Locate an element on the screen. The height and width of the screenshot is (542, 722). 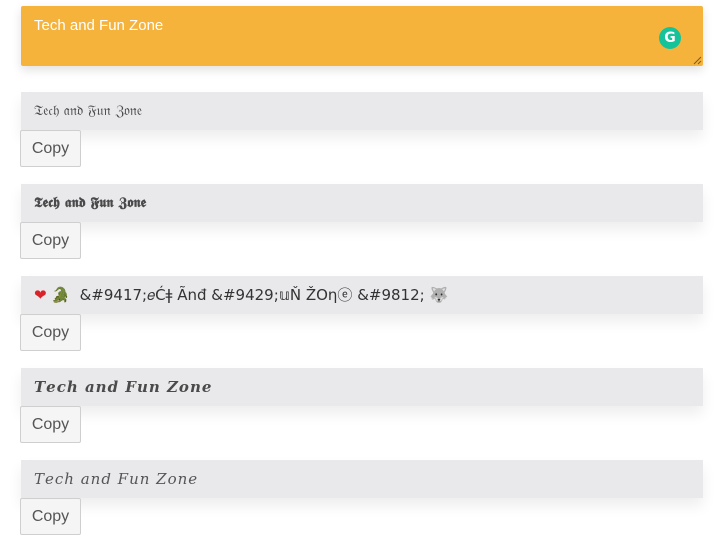
styled-text: 𝔗𝔢𝔠𝔥 𝔞𝔫𝔡 𝔉𝔲𝔫 ℨ𝔬𝔫𝔢 is located at coordinates (88, 111).